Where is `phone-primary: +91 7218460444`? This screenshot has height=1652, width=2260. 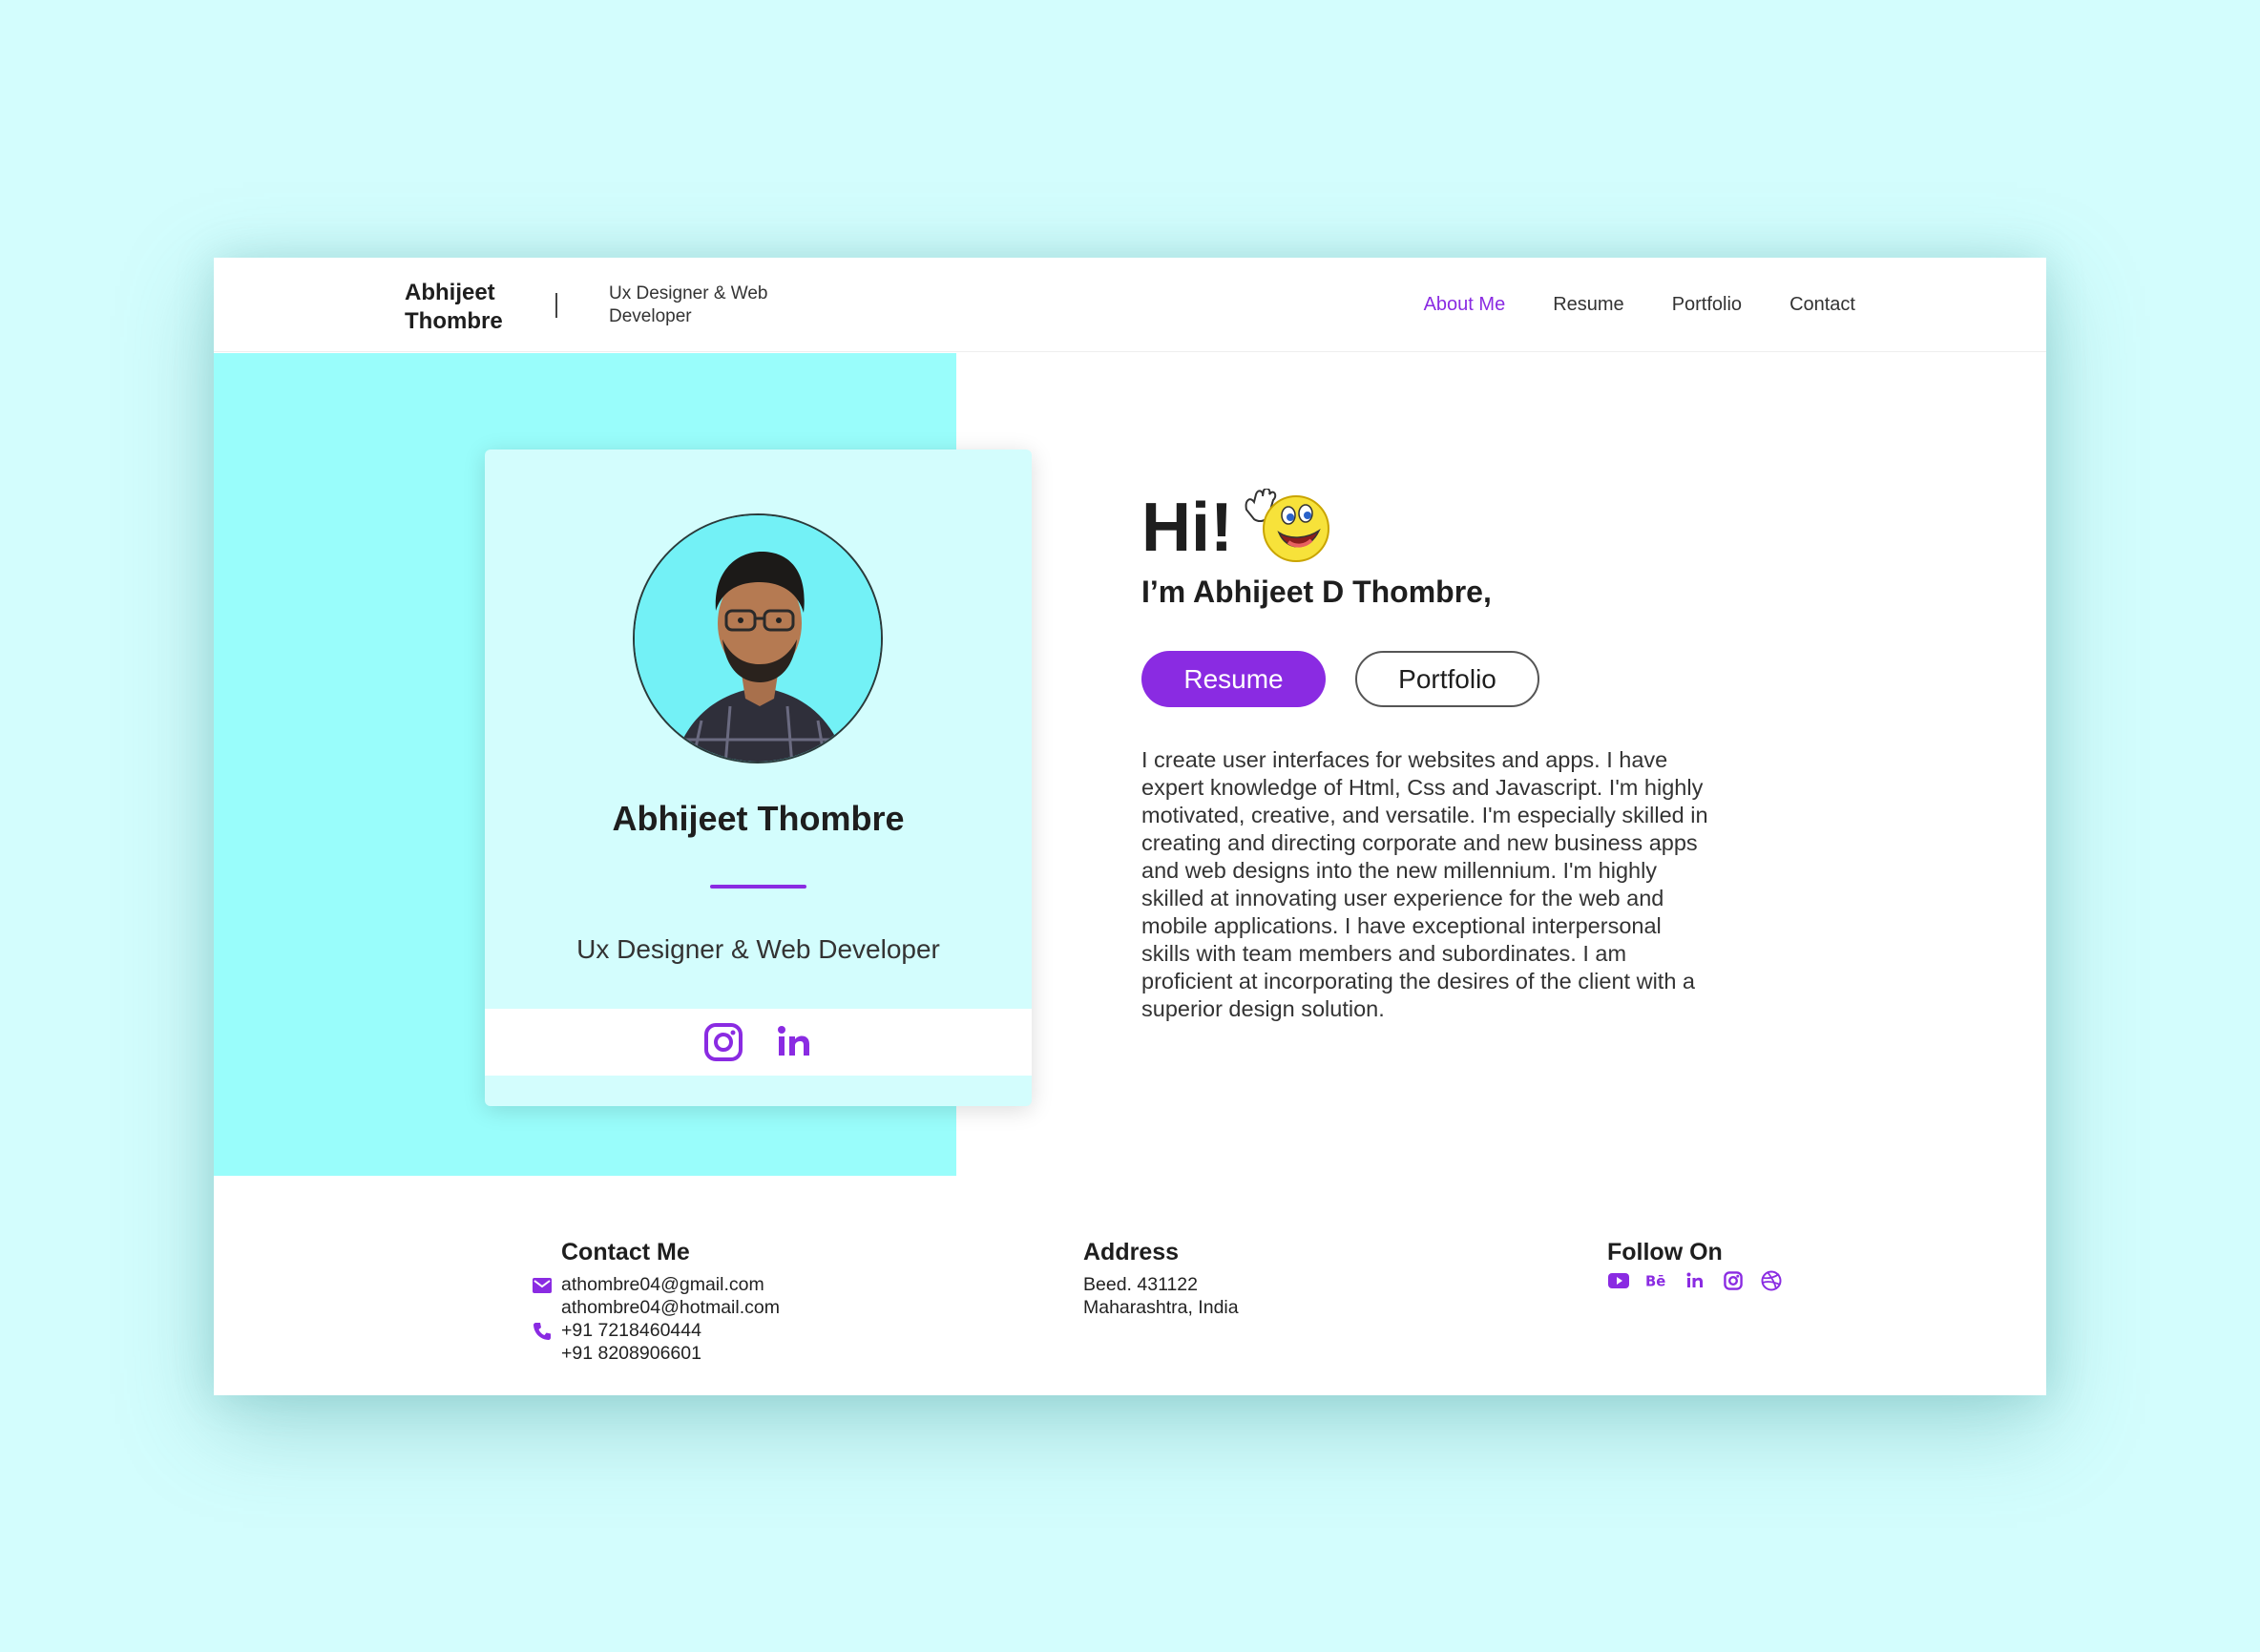
phone-primary: +91 7218460444 is located at coordinates (631, 1330).